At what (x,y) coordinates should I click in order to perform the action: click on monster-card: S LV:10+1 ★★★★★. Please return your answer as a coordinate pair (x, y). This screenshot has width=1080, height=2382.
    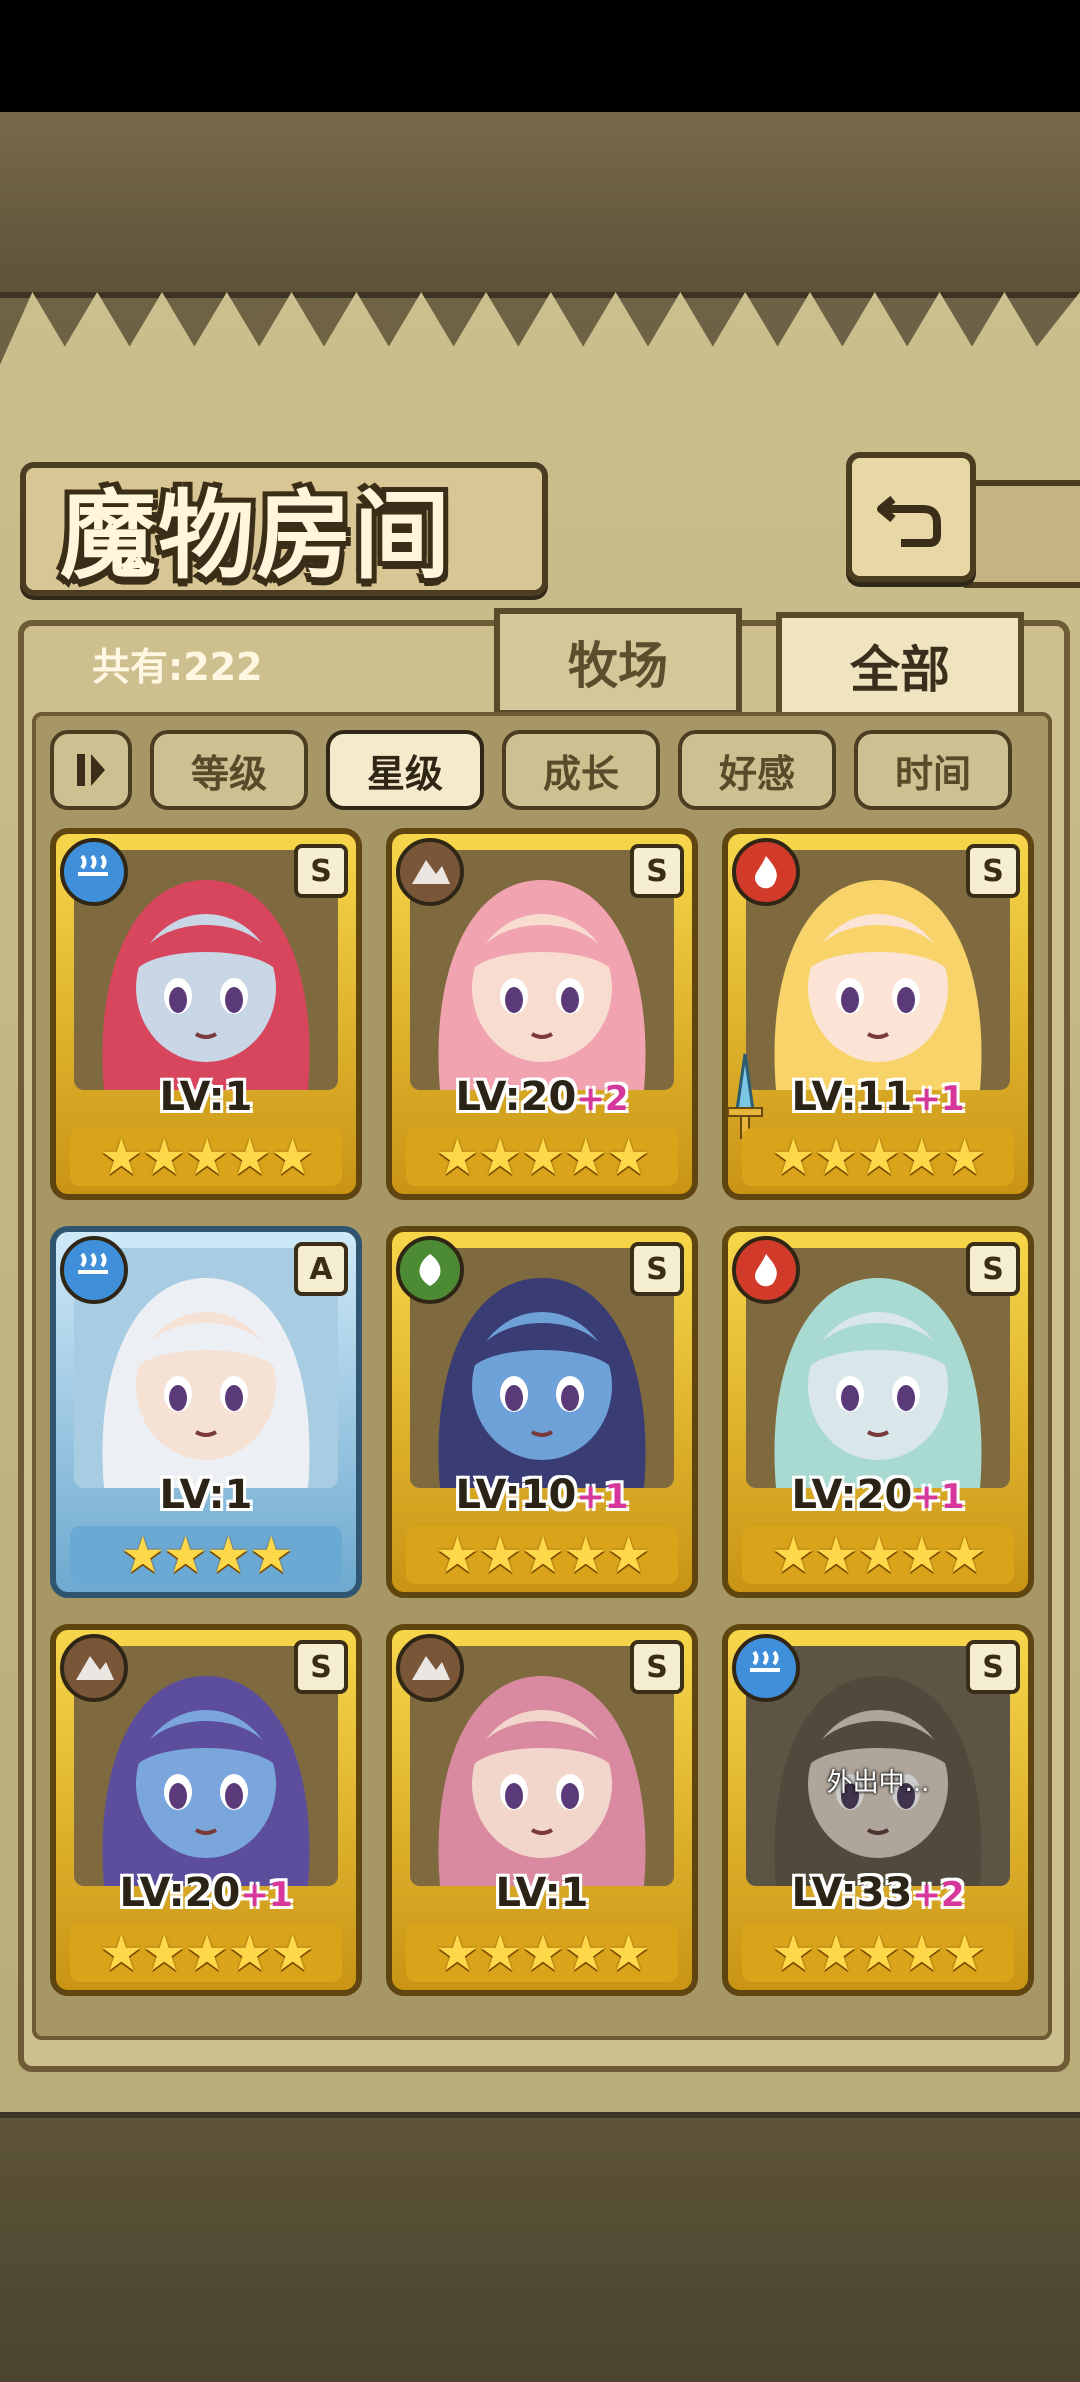
    Looking at the image, I should click on (542, 1412).